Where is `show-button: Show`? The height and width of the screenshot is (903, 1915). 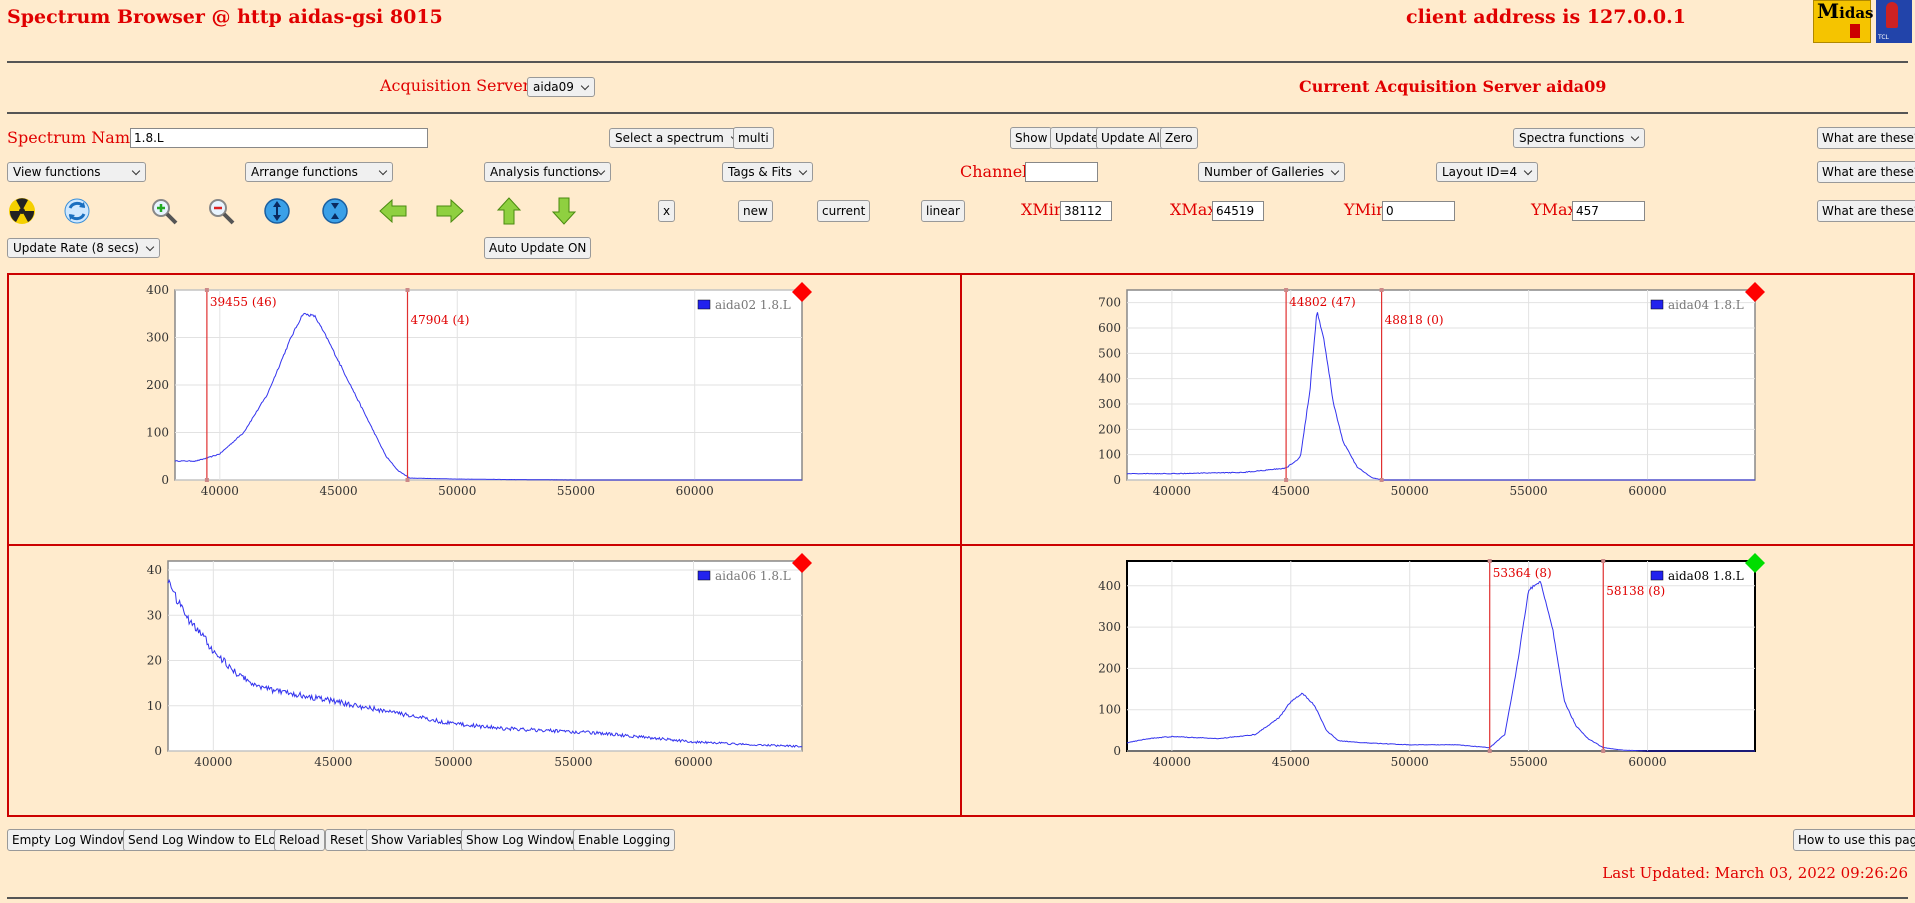 show-button: Show is located at coordinates (1031, 138).